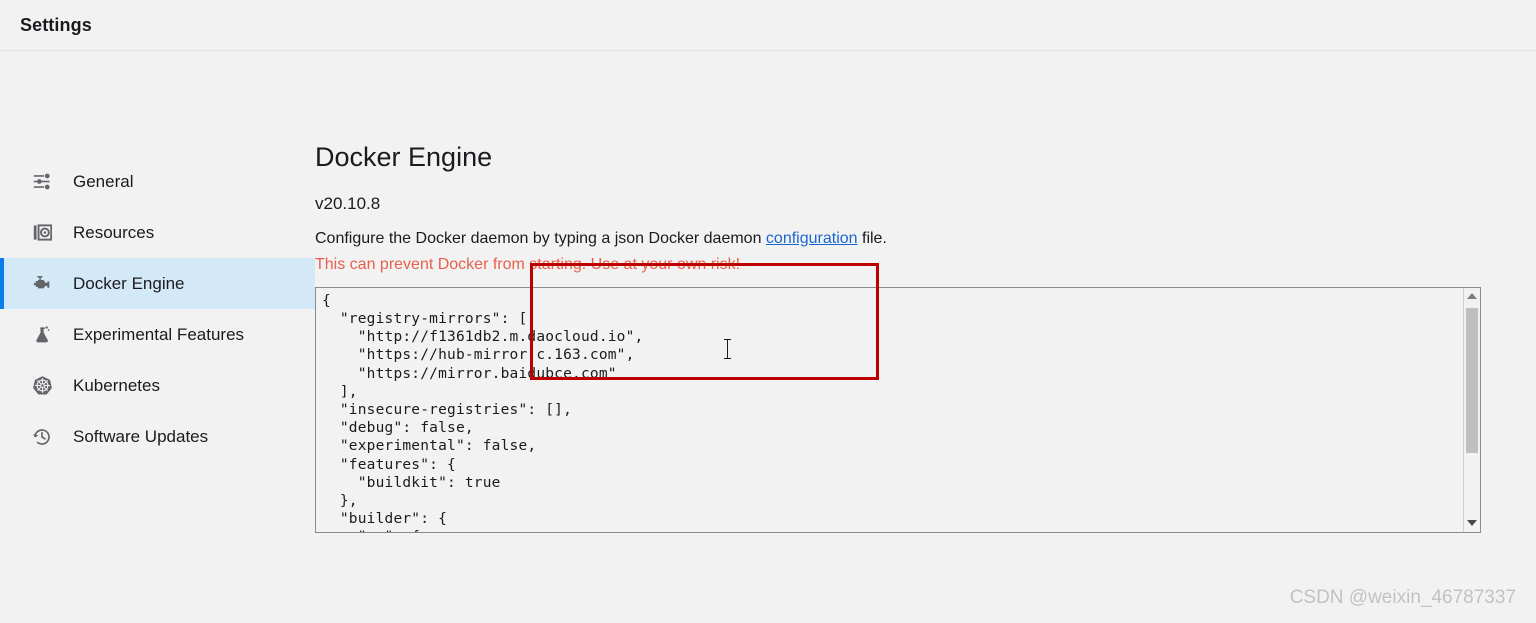 This screenshot has height=623, width=1536. I want to click on sidebar-item-label: Software Updates, so click(141, 436).